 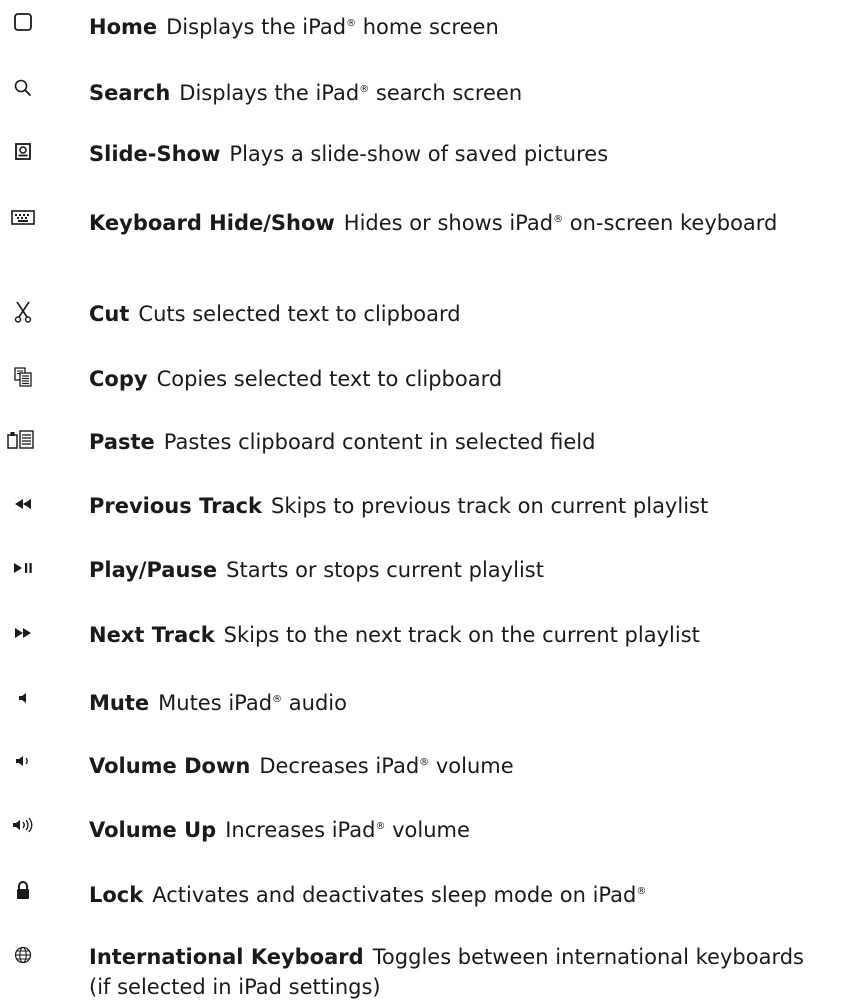 What do you see at coordinates (299, 314) in the screenshot?
I see `item-description: Cuts selected text to clipboard` at bounding box center [299, 314].